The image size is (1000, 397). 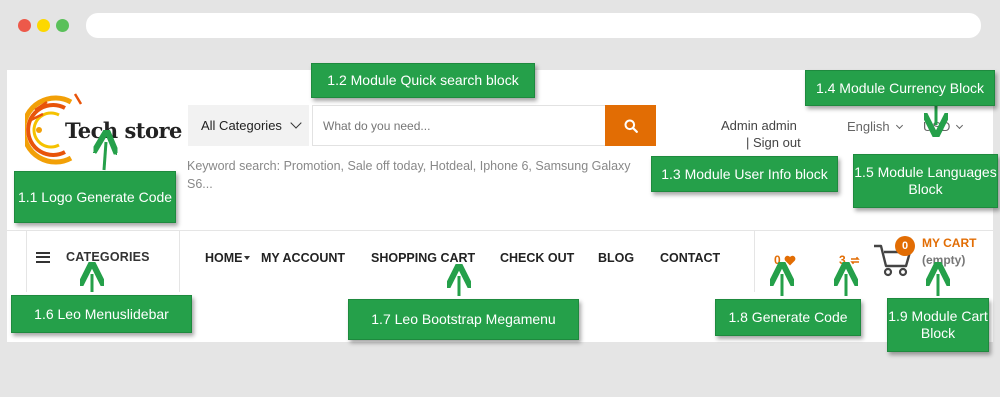 I want to click on annotation-user-info: 1.3 Module User Info block, so click(x=744, y=174).